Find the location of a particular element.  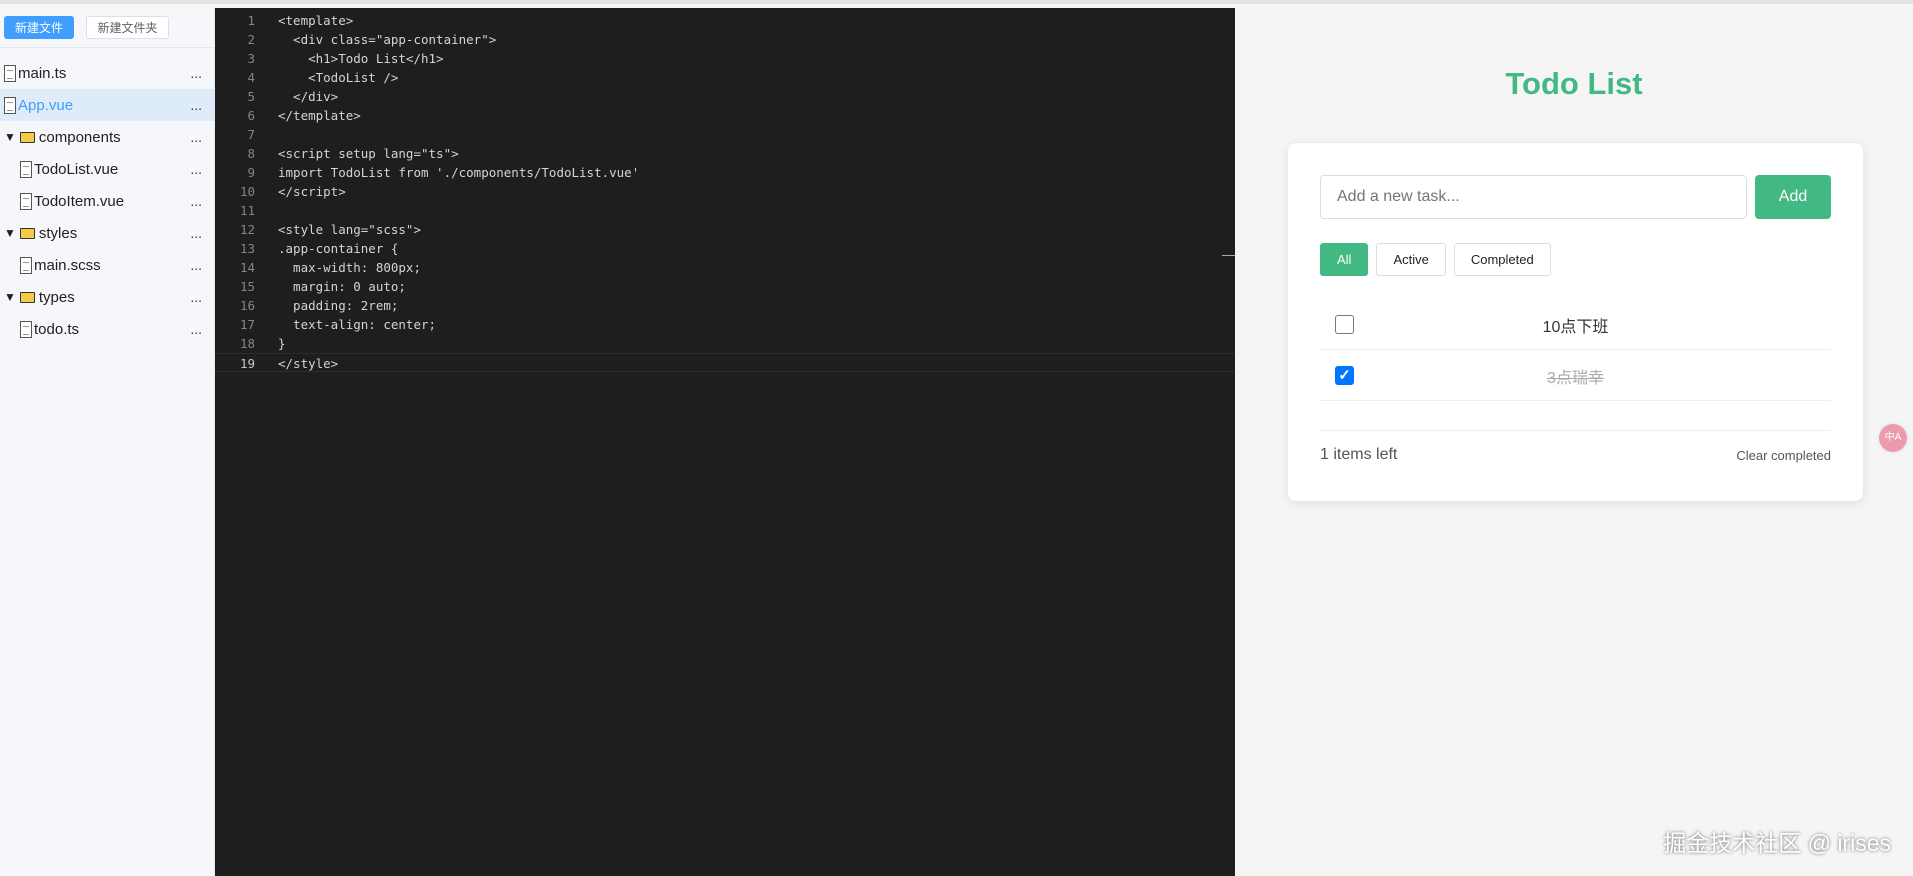

code-line: 11 is located at coordinates (725, 210).